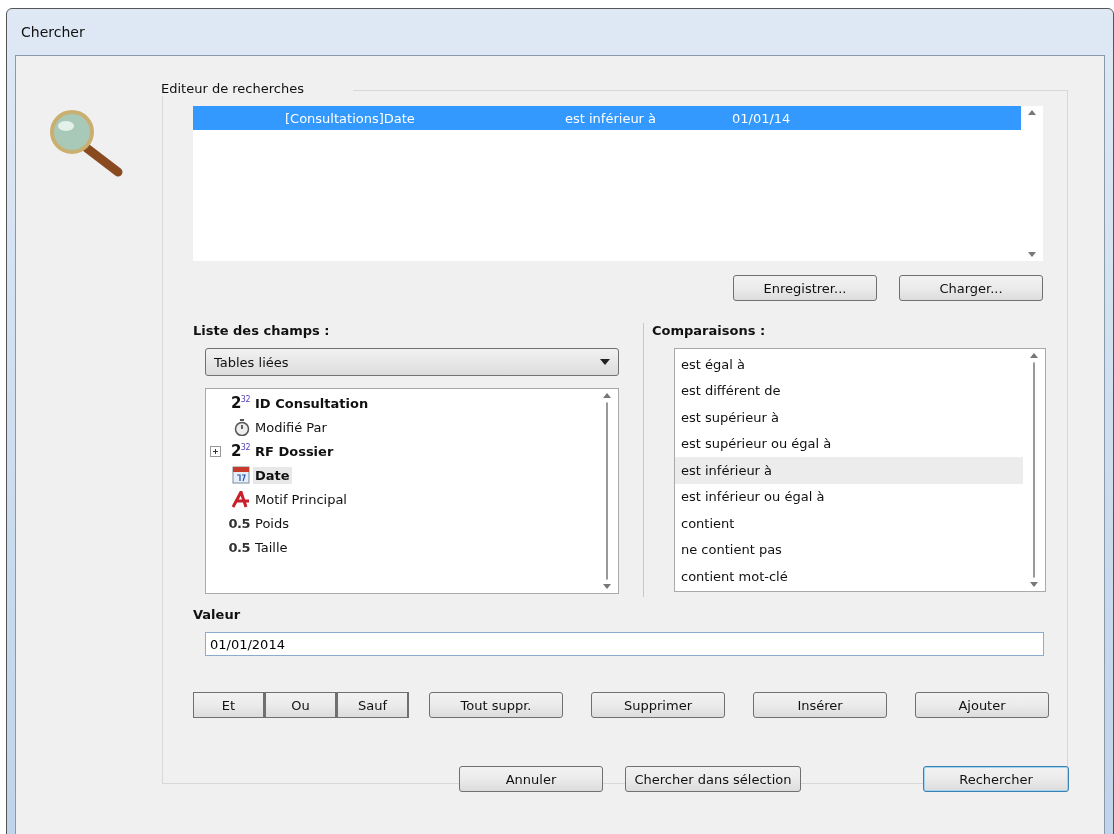 This screenshot has height=834, width=1114. I want to click on comparison-item: contient, so click(849, 523).